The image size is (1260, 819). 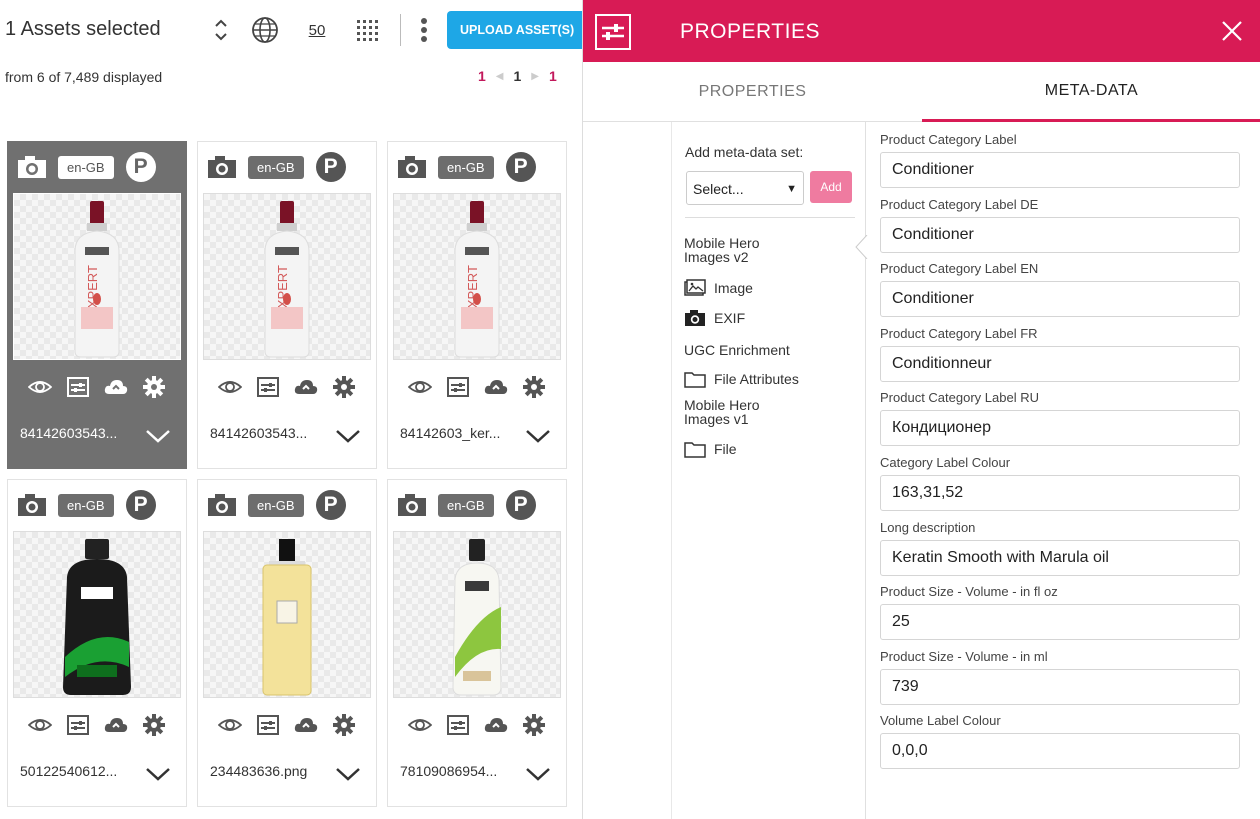 What do you see at coordinates (97, 617) in the screenshot?
I see `product-image` at bounding box center [97, 617].